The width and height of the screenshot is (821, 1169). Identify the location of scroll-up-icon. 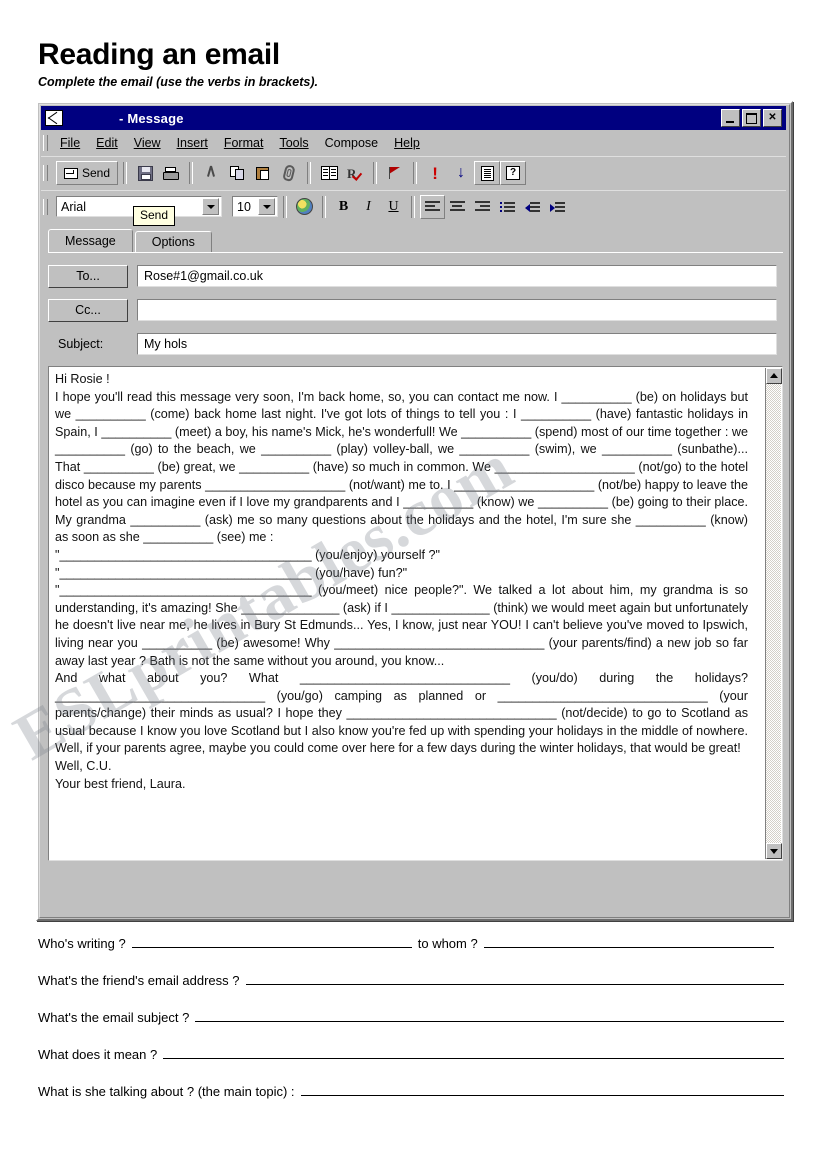
(774, 376).